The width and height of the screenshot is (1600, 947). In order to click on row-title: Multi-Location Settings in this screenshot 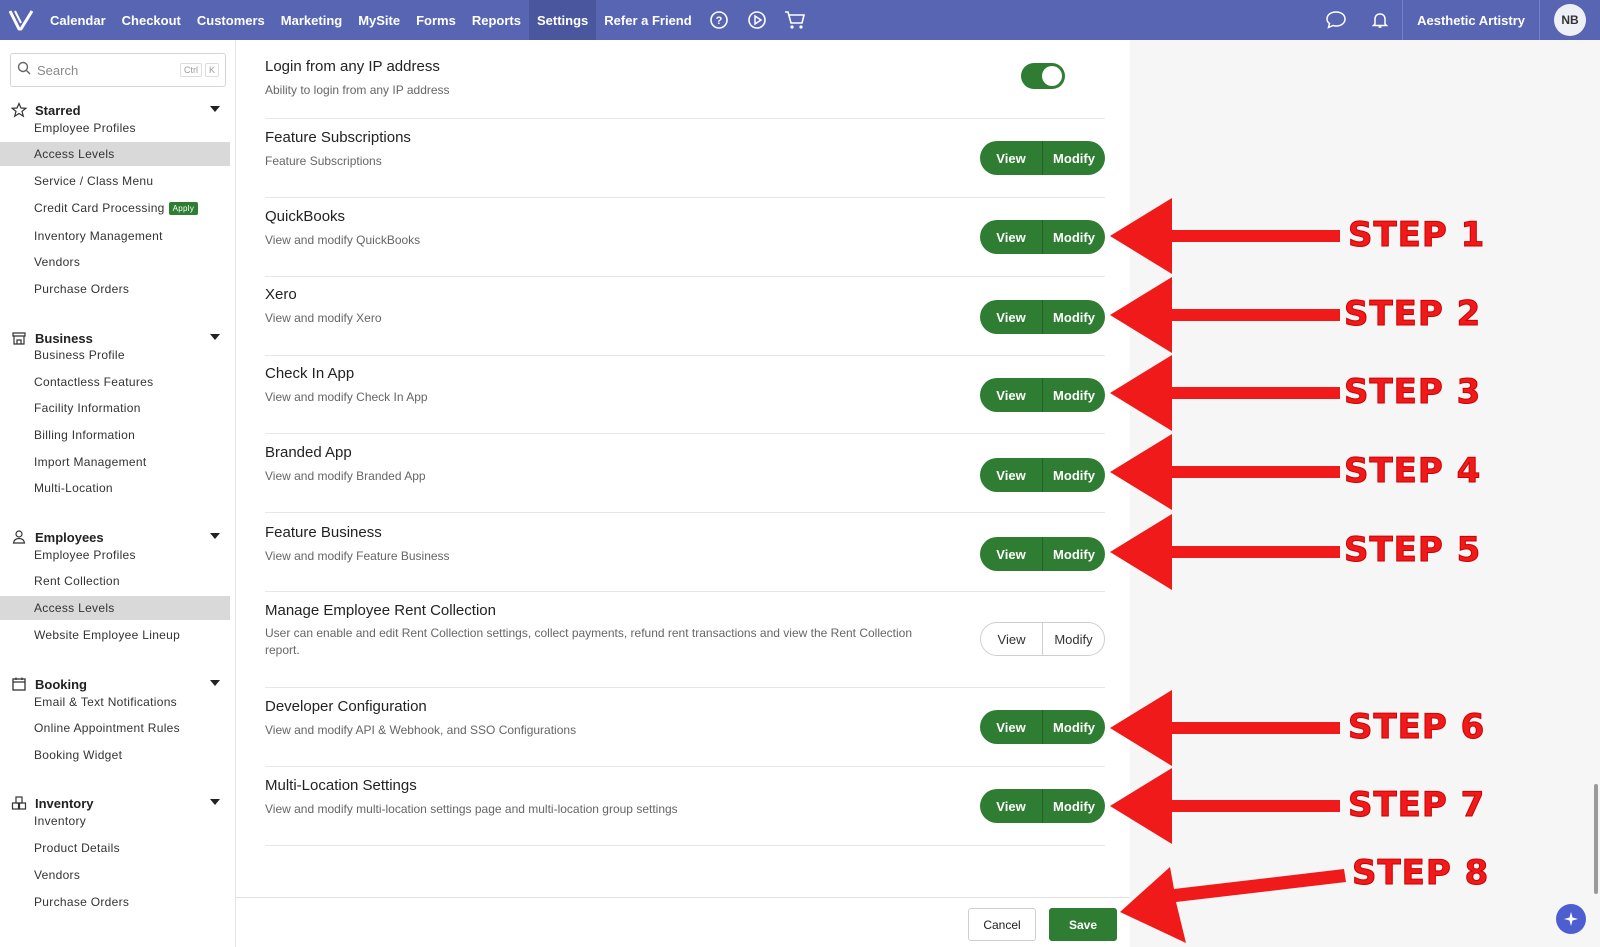, I will do `click(341, 785)`.